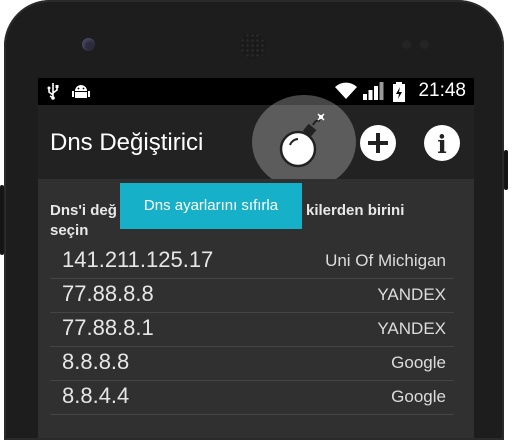  What do you see at coordinates (96, 395) in the screenshot?
I see `dns-ip: 8.8.4.4` at bounding box center [96, 395].